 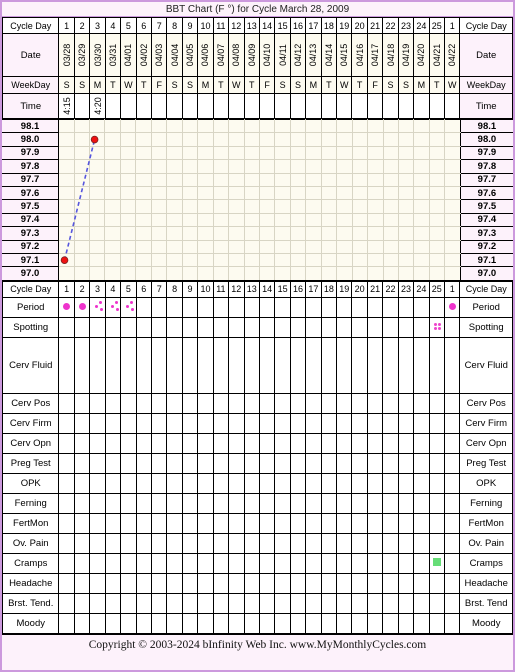 I want to click on cycle-day-header-2: 2, so click(x=82, y=25).